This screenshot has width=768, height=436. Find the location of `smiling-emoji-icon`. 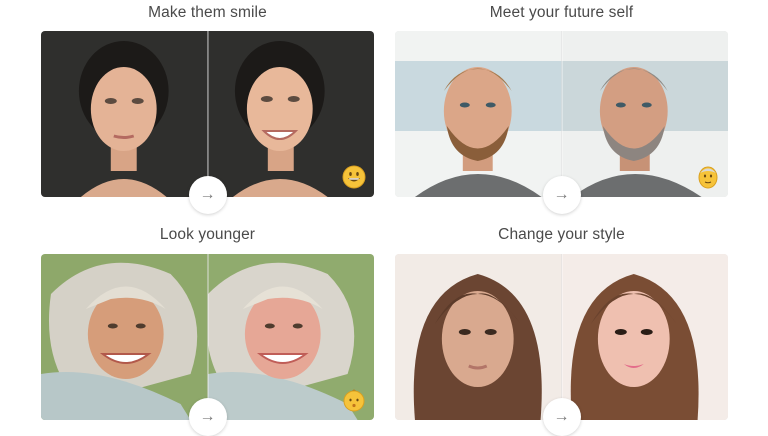

smiling-emoji-icon is located at coordinates (354, 177).